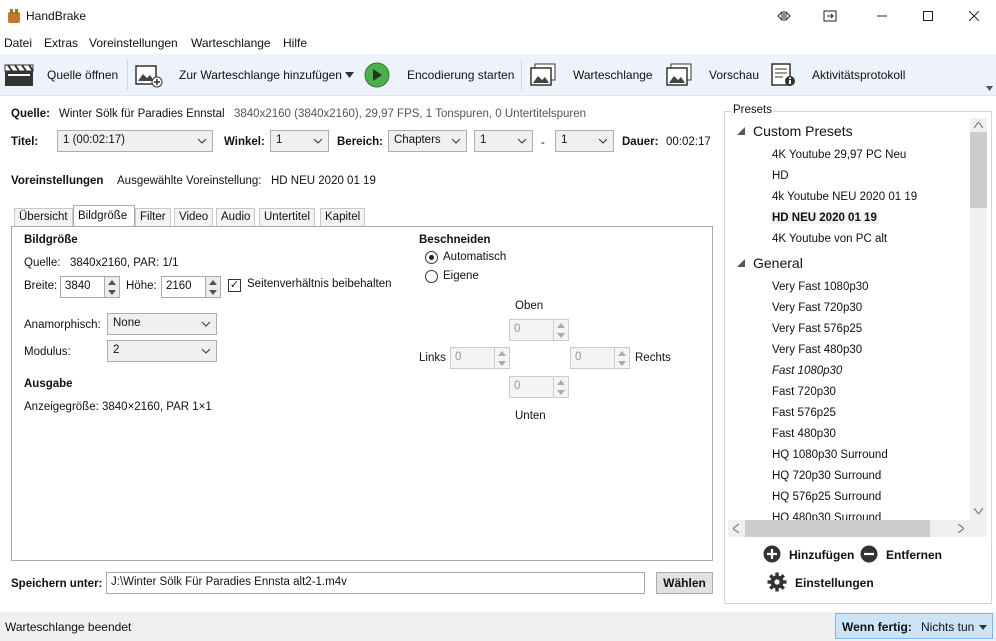 The width and height of the screenshot is (996, 641). Describe the element at coordinates (817, 350) in the screenshot. I see `preset-item: Very Fast 480p30` at that location.